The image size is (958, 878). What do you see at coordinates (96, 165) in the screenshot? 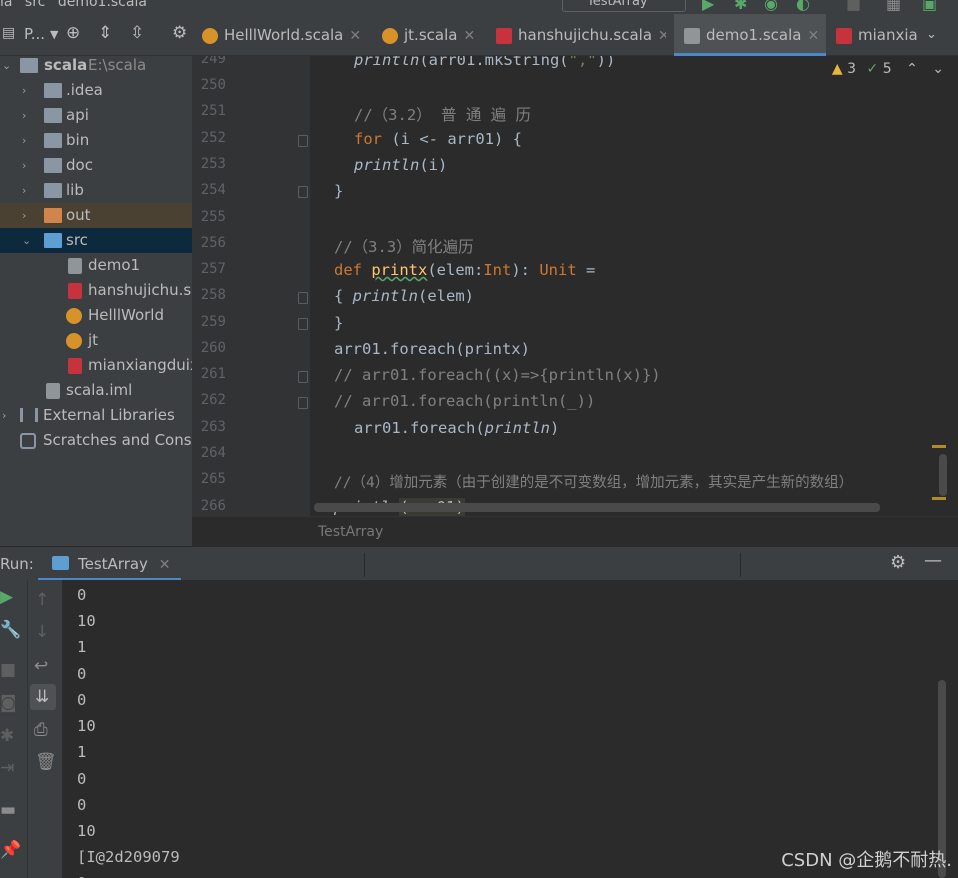
I see `tree-item-doc: › doc` at bounding box center [96, 165].